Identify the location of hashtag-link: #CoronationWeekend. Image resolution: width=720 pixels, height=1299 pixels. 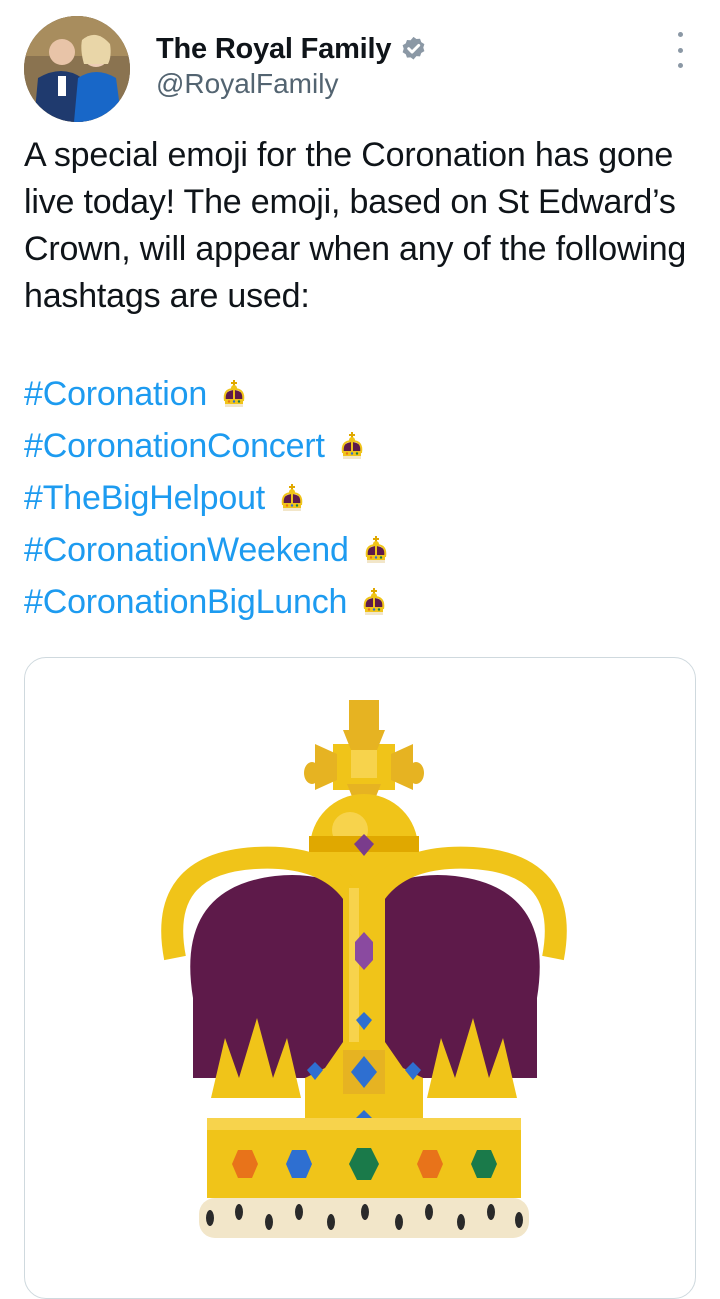
(186, 550).